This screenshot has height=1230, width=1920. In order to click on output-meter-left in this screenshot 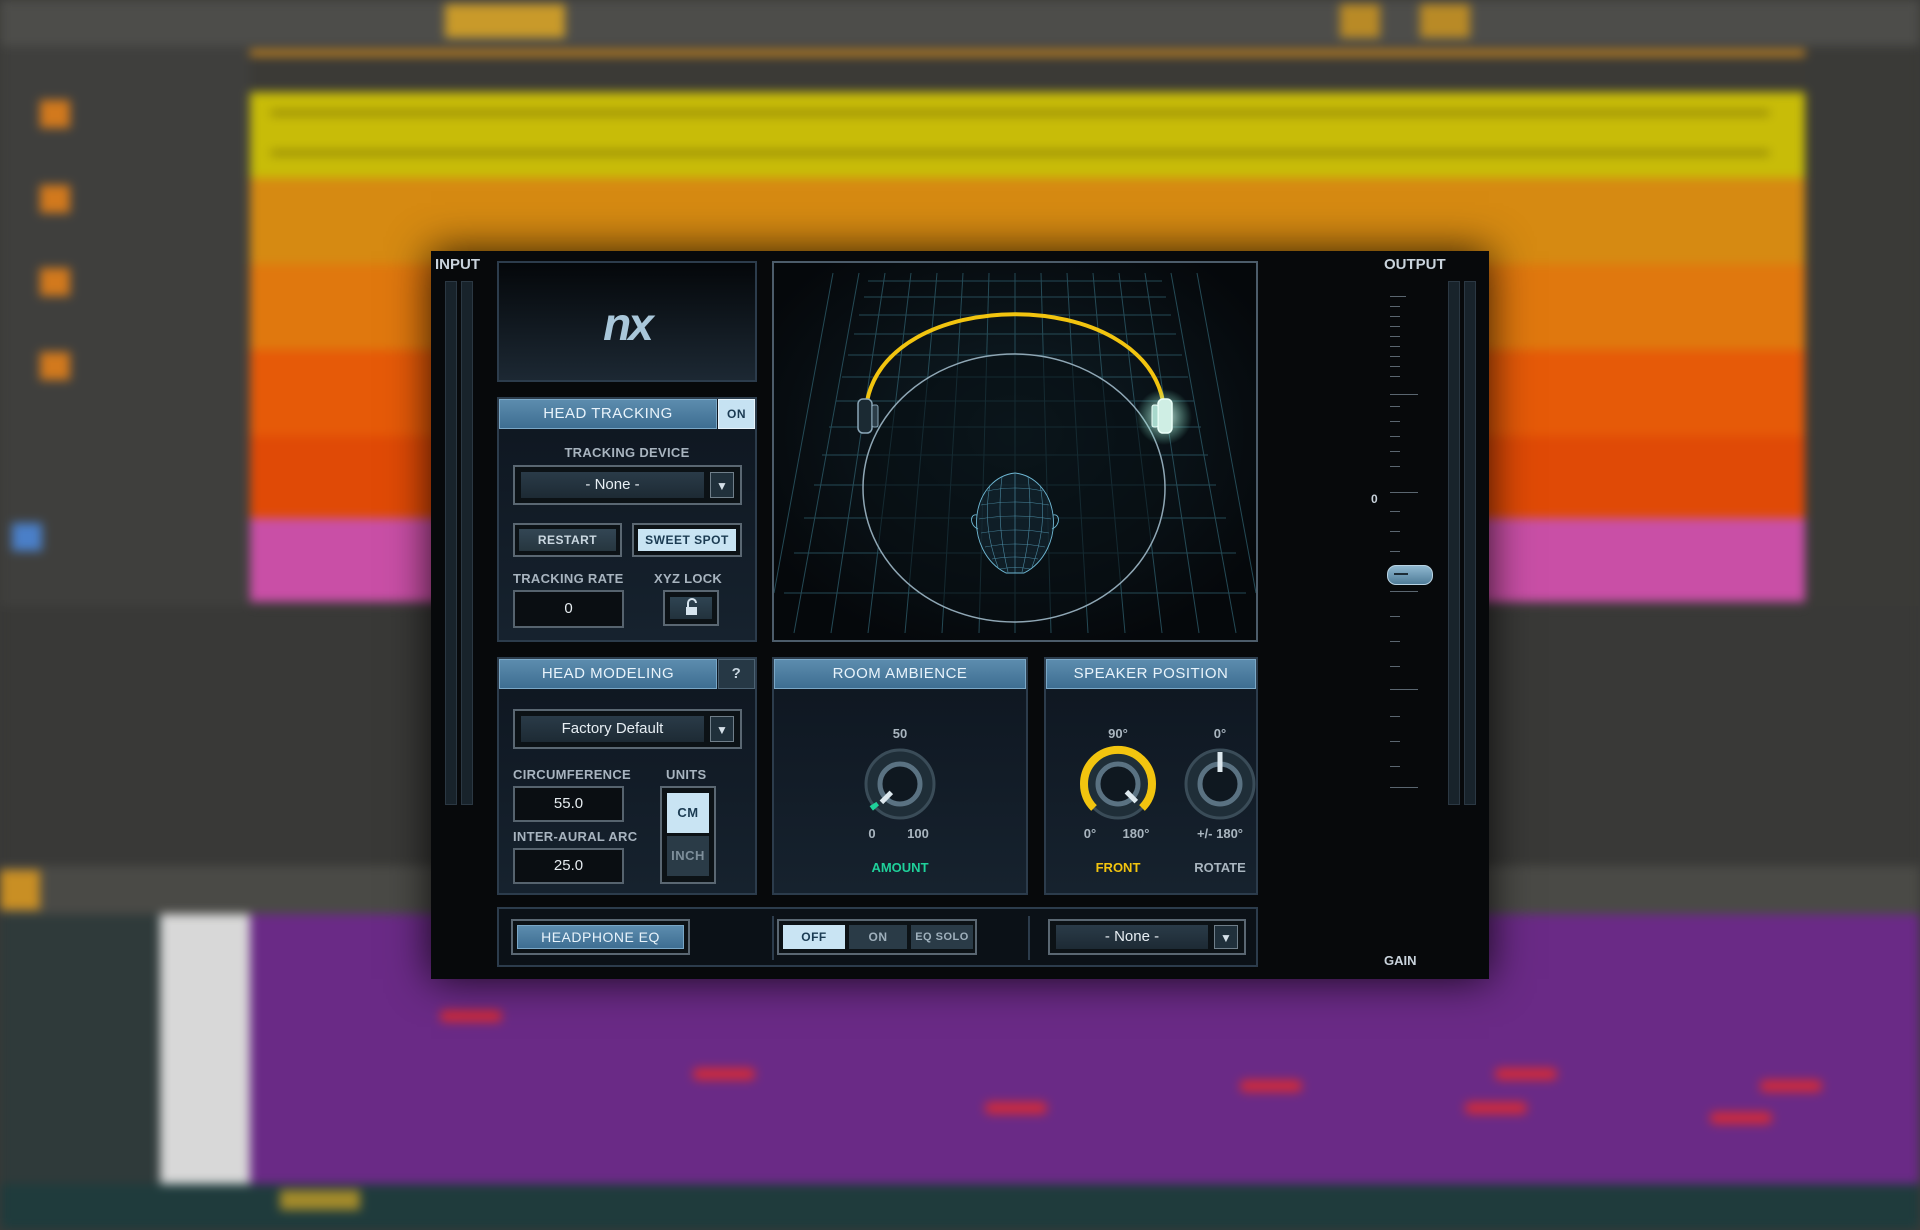, I will do `click(1454, 543)`.